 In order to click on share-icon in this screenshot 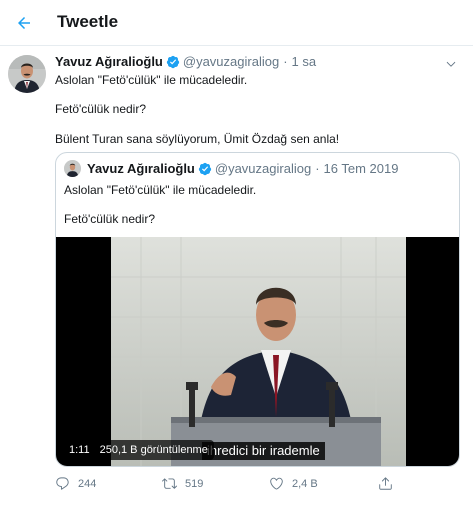, I will do `click(385, 483)`.